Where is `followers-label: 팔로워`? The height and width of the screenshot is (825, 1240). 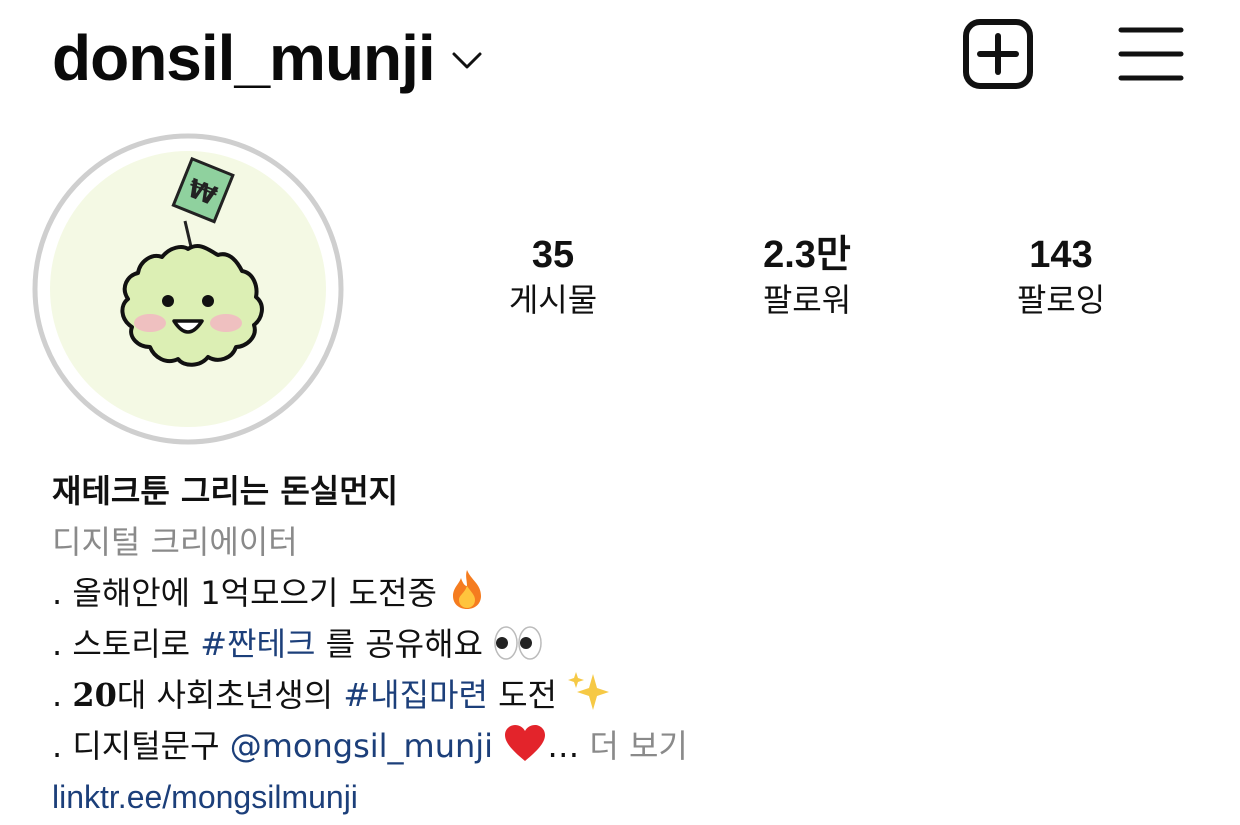 followers-label: 팔로워 is located at coordinates (807, 300).